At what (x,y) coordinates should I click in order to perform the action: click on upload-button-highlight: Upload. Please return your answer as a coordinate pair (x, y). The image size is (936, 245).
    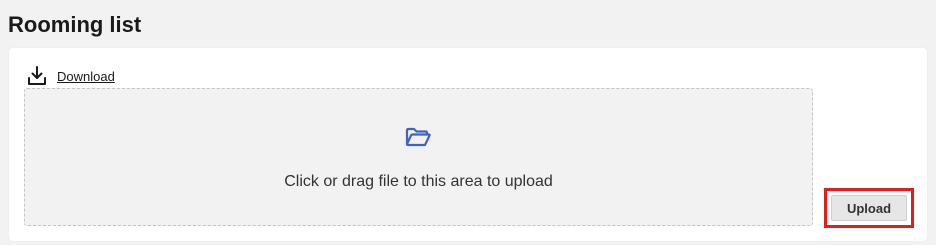
    Looking at the image, I should click on (869, 208).